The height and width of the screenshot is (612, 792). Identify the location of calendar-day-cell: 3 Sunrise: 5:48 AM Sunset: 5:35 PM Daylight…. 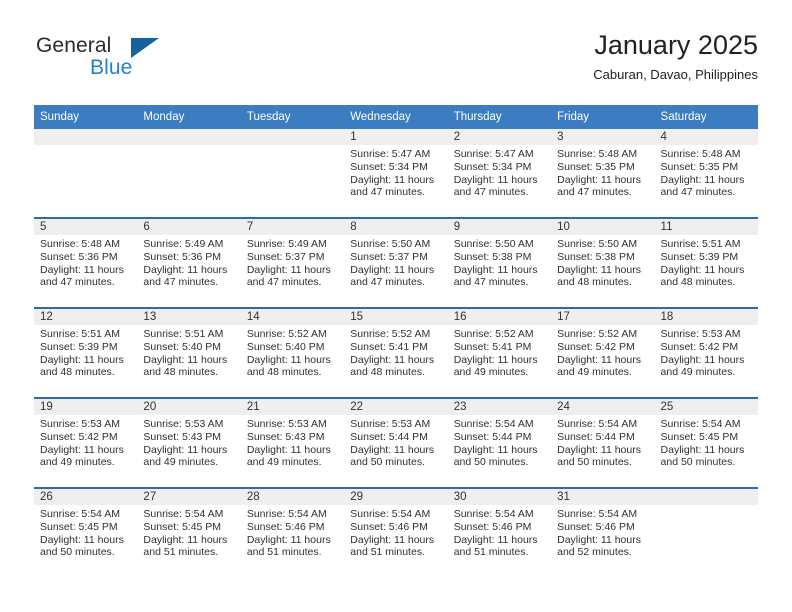
(603, 173).